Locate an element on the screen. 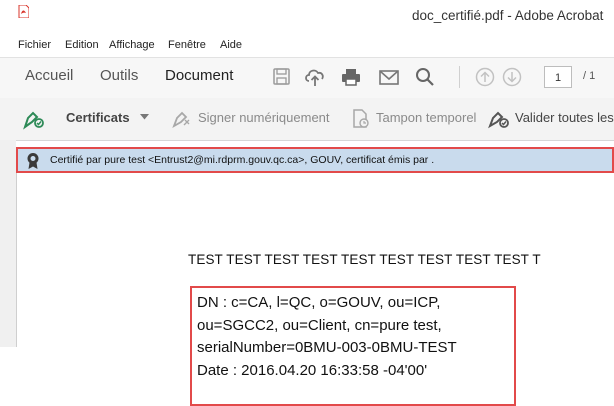 The height and width of the screenshot is (406, 614). toolbar-separator is located at coordinates (459, 77).